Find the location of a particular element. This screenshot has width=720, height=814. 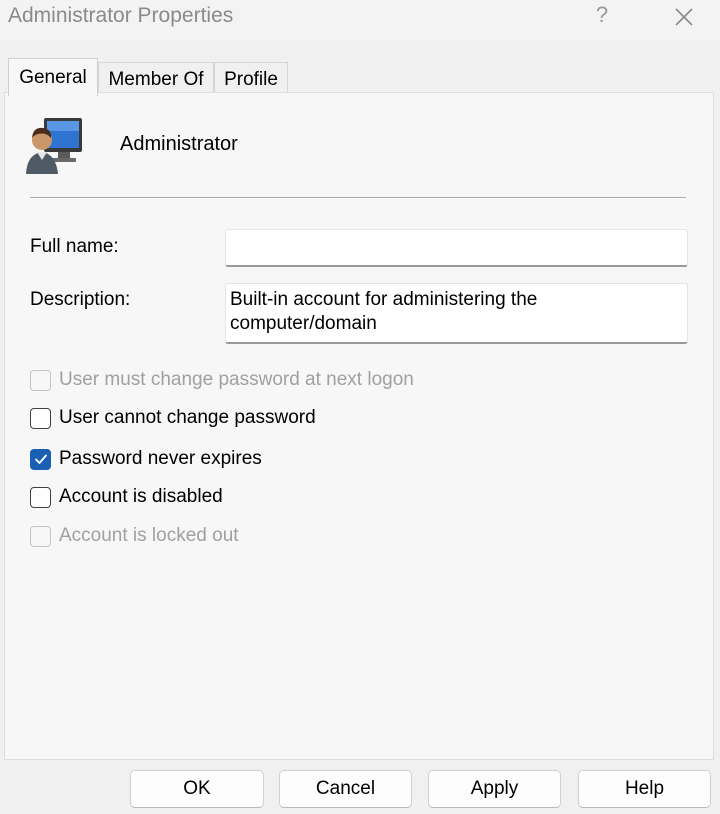

separator is located at coordinates (358, 198).